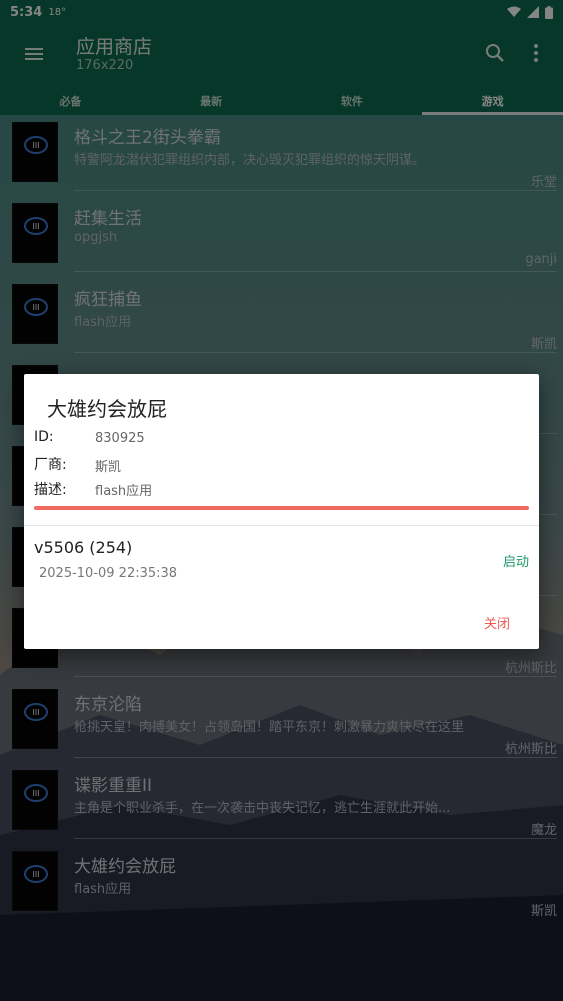 Image resolution: width=563 pixels, height=1001 pixels. I want to click on close-button: 关闭, so click(497, 622).